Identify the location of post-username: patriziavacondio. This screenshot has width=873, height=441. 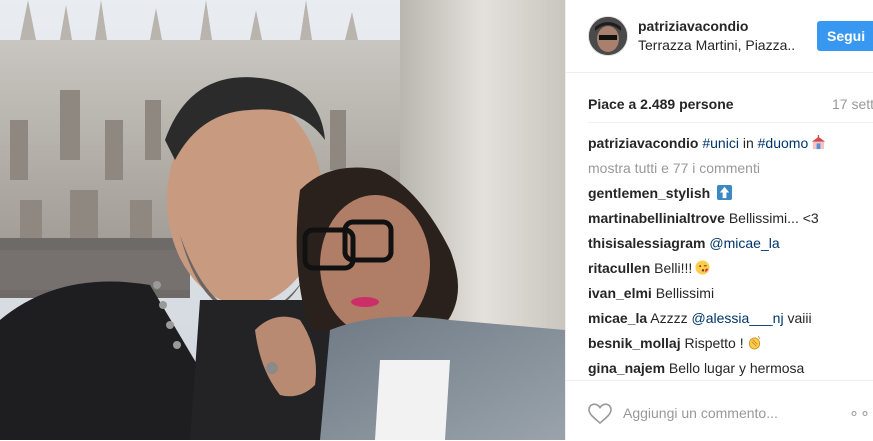
(693, 26).